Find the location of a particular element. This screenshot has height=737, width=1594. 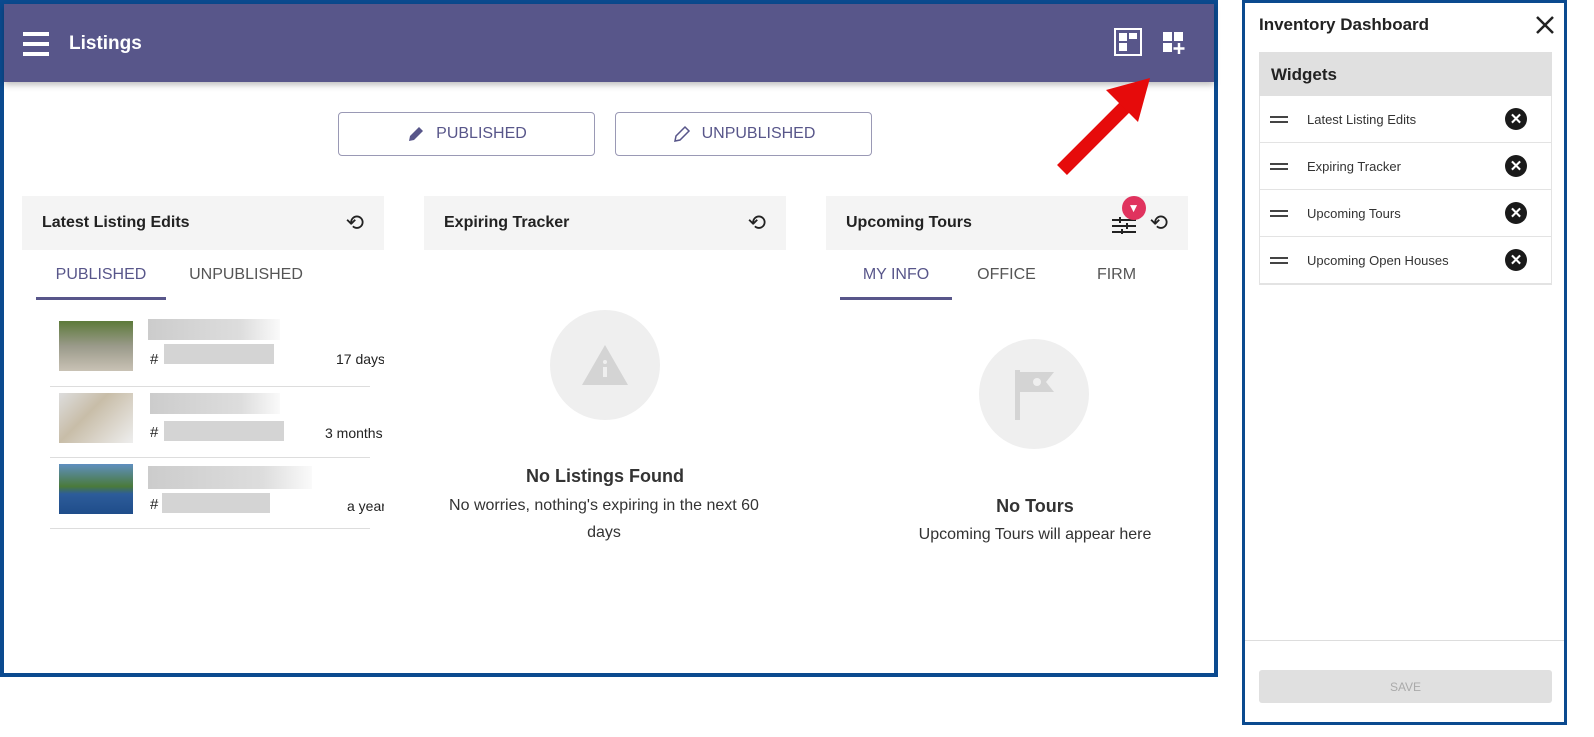

published-button: PUBLISHED is located at coordinates (466, 134).